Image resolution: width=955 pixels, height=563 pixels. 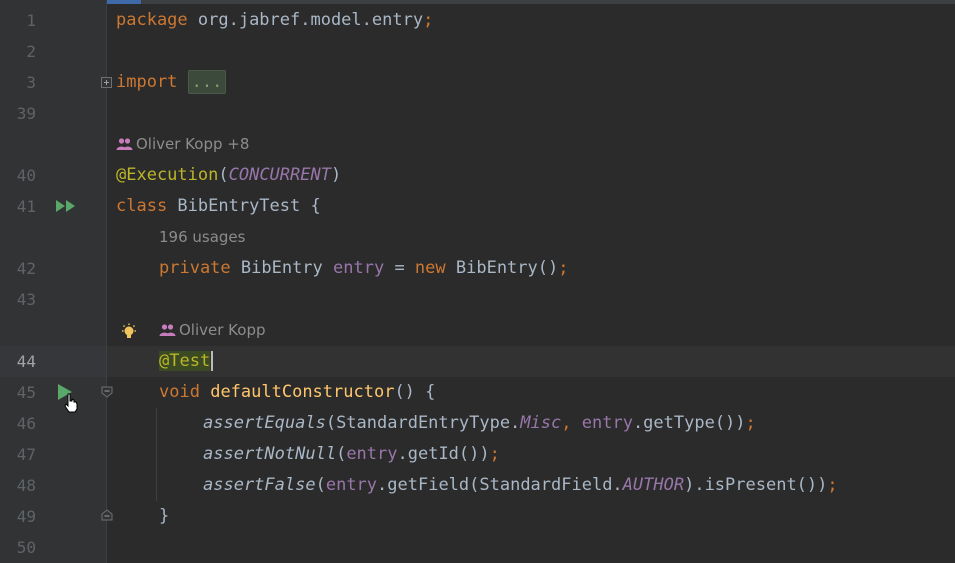 I want to click on fold-end-icon, so click(x=107, y=515).